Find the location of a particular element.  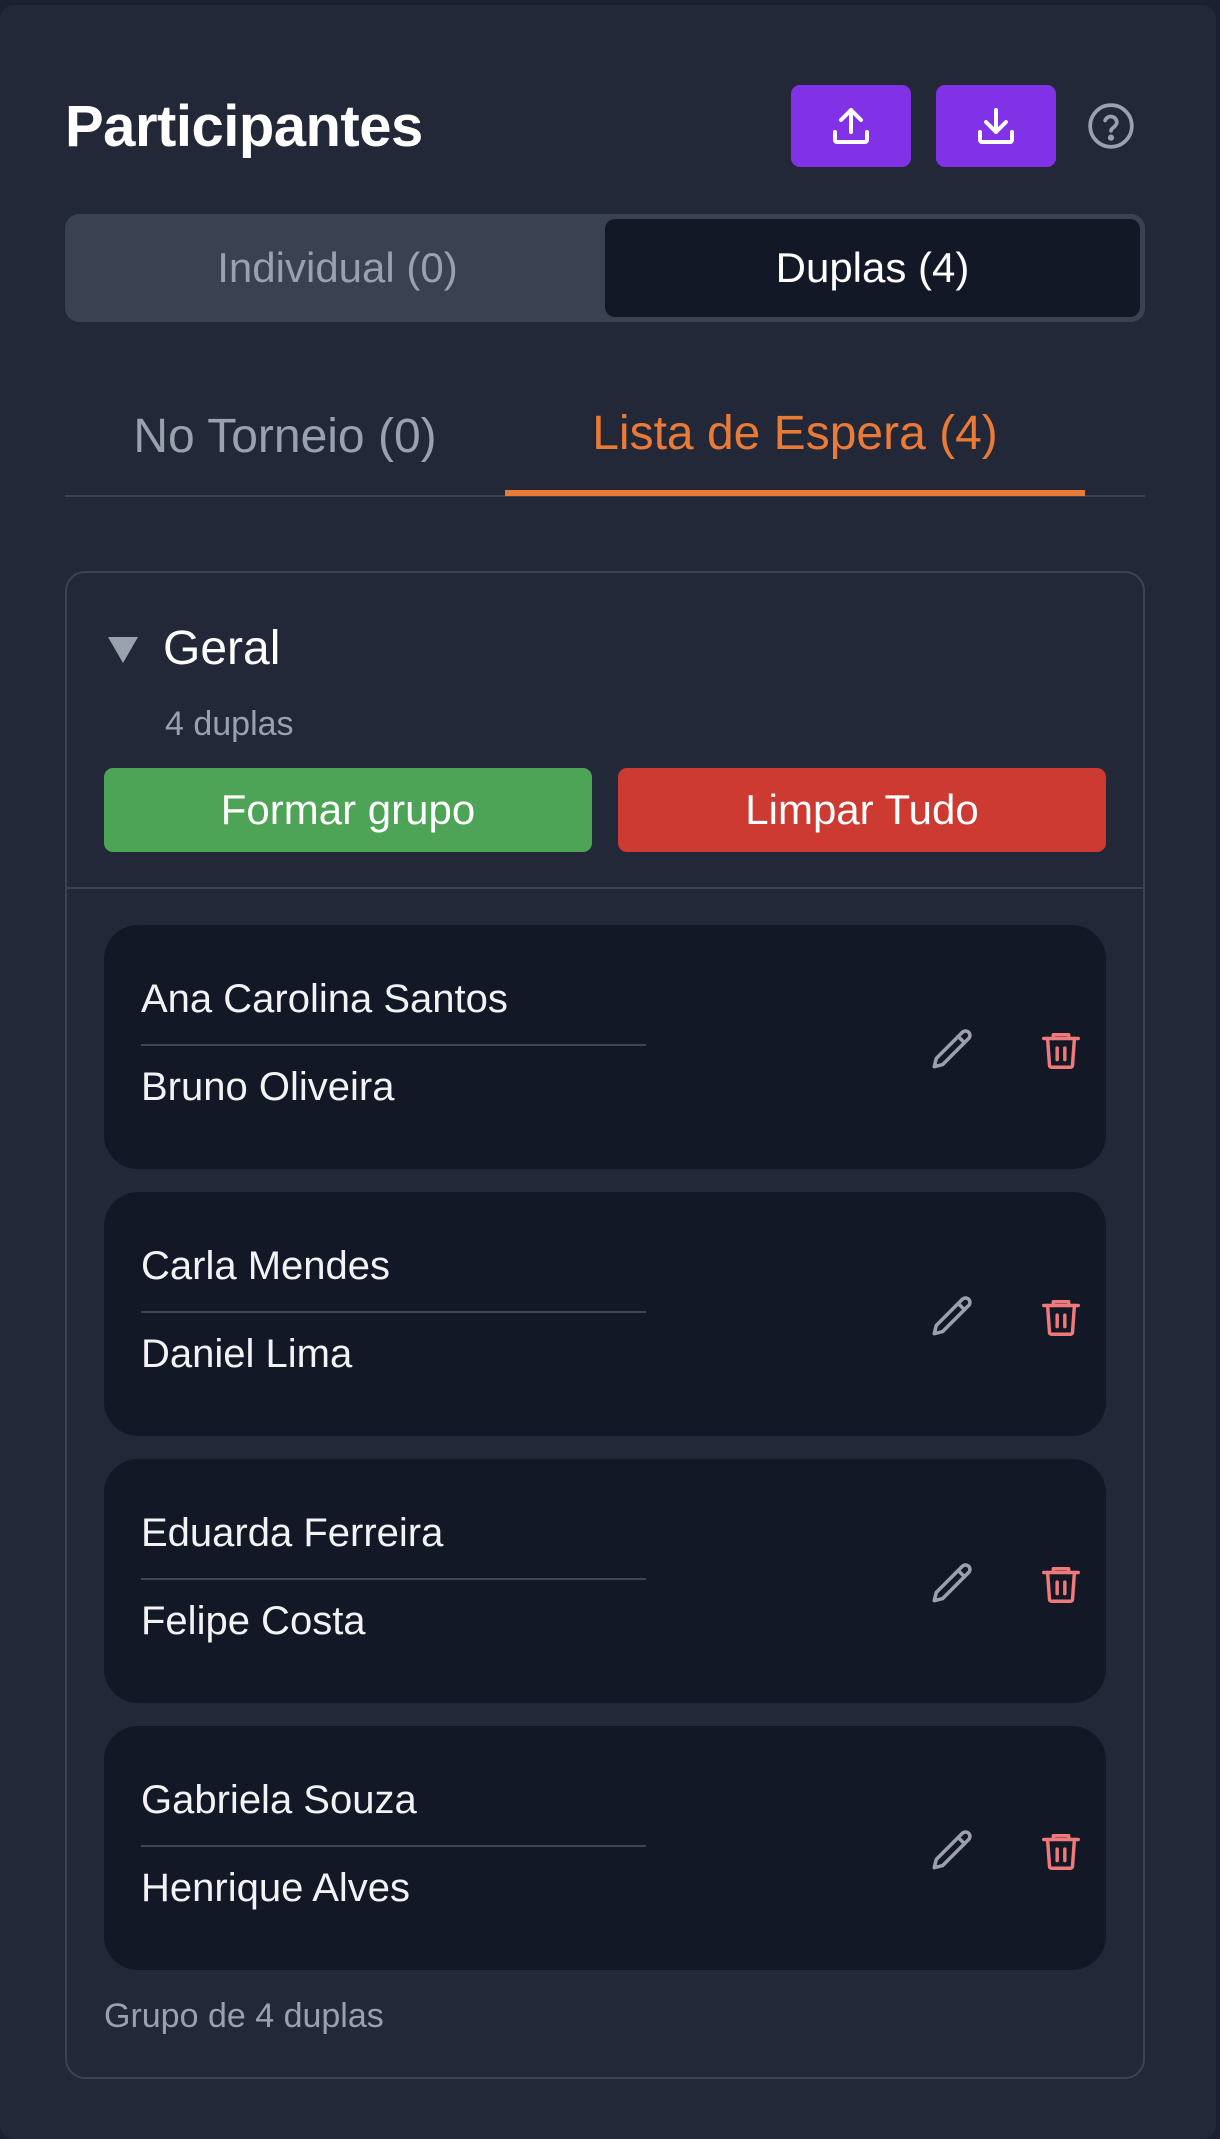

player-one-name: Gabriela Souza is located at coordinates (279, 1800).